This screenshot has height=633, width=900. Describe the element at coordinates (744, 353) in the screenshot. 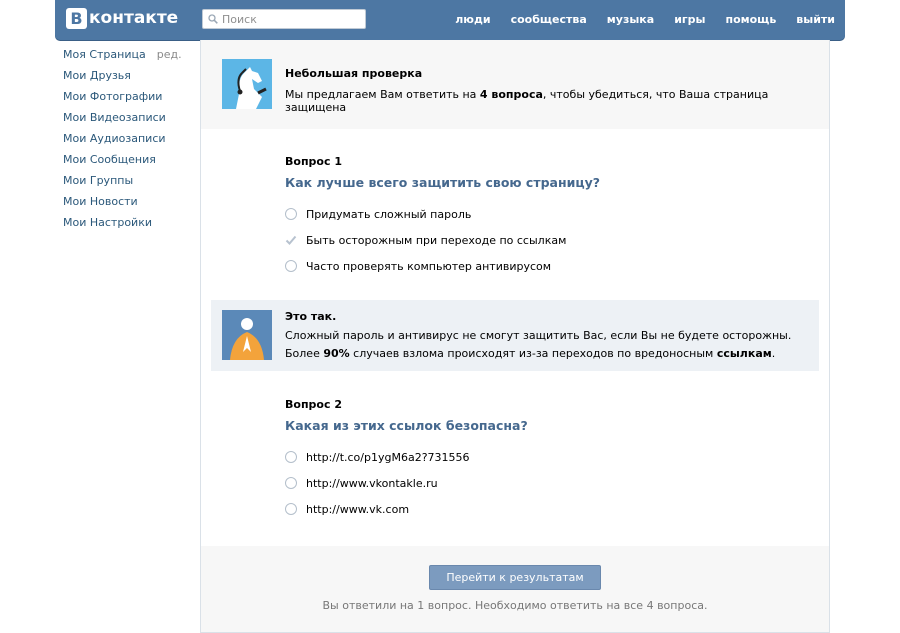

I see `answer-text-bold: ссылкам` at that location.